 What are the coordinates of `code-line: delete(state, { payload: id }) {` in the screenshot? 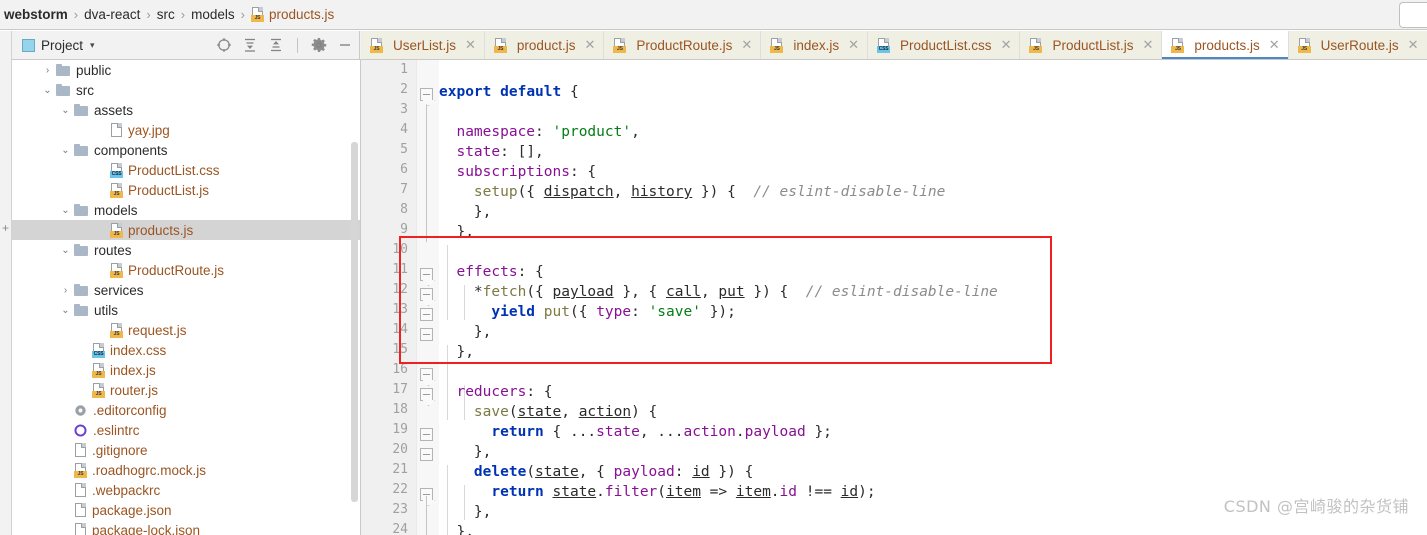 It's located at (596, 472).